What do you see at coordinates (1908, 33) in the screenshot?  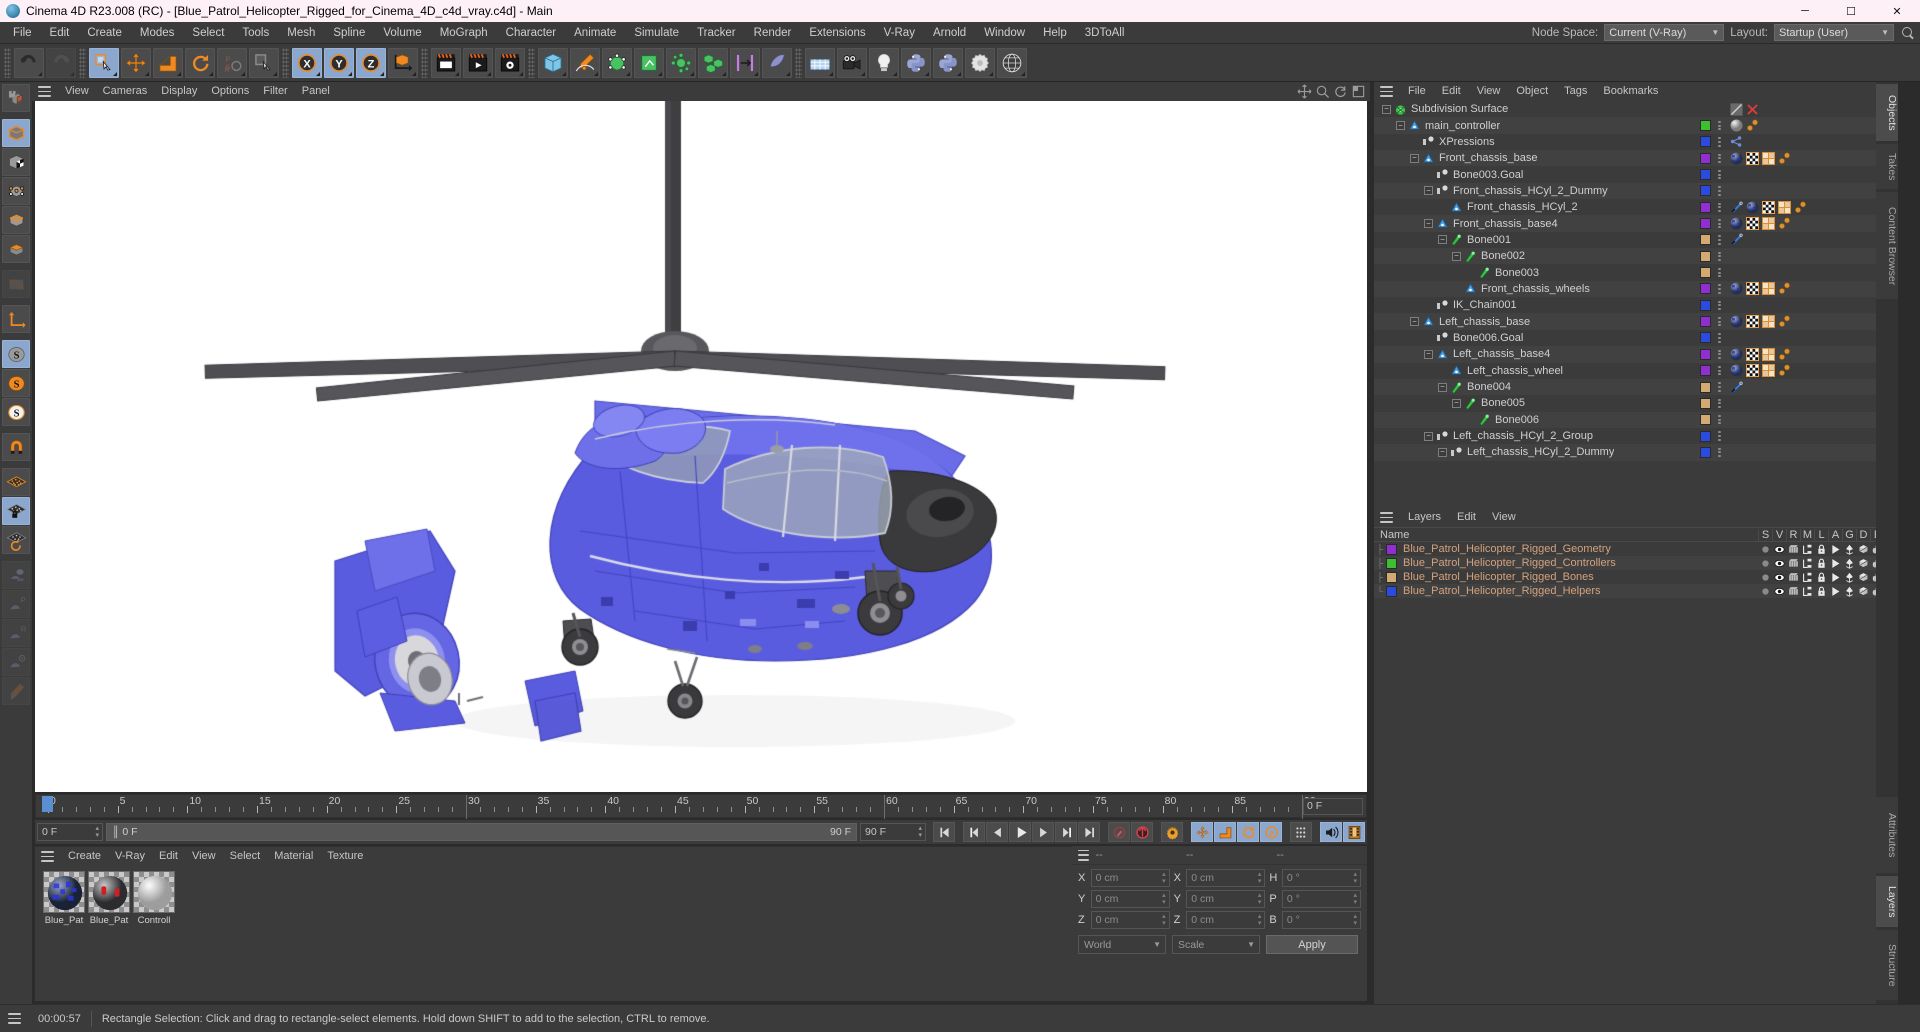 I see `search-icon` at bounding box center [1908, 33].